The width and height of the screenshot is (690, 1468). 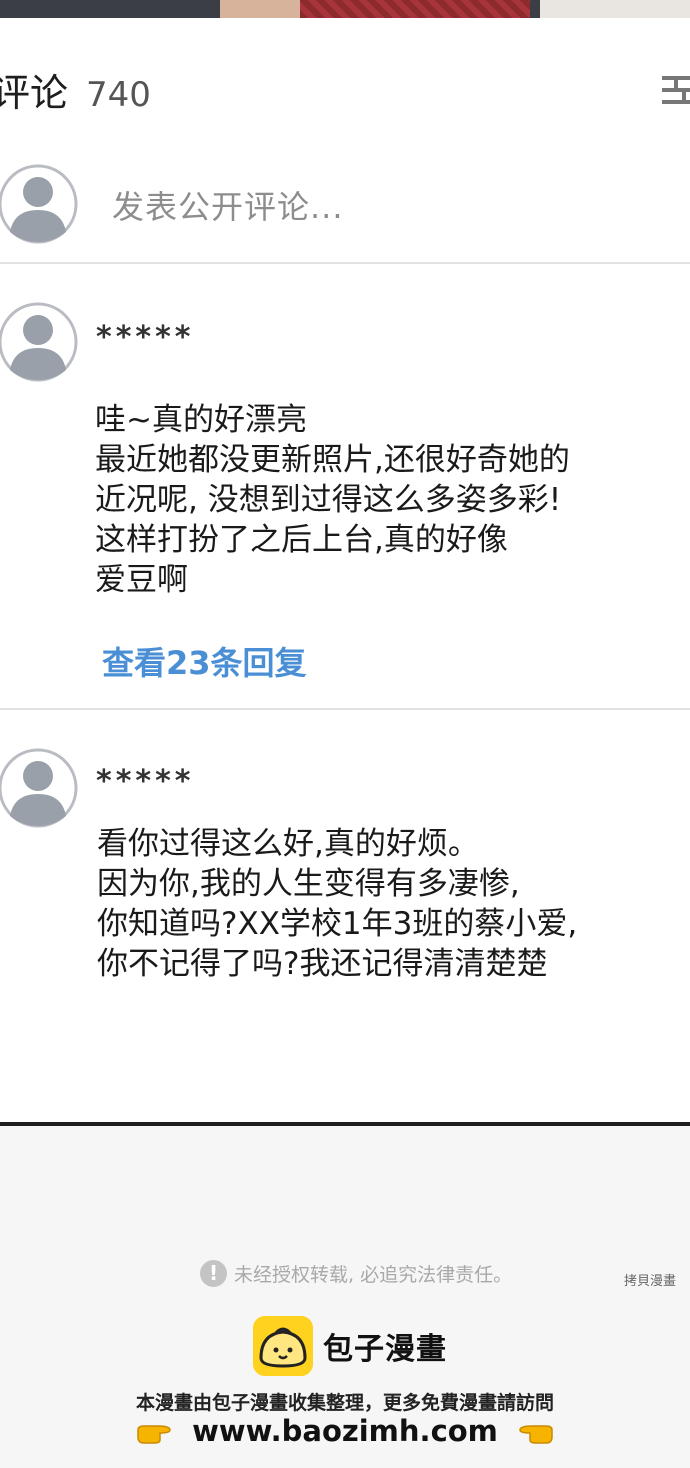 What do you see at coordinates (328, 500) in the screenshot?
I see `comment-line: 近况呢, 没想到过得这么多姿多彩!` at bounding box center [328, 500].